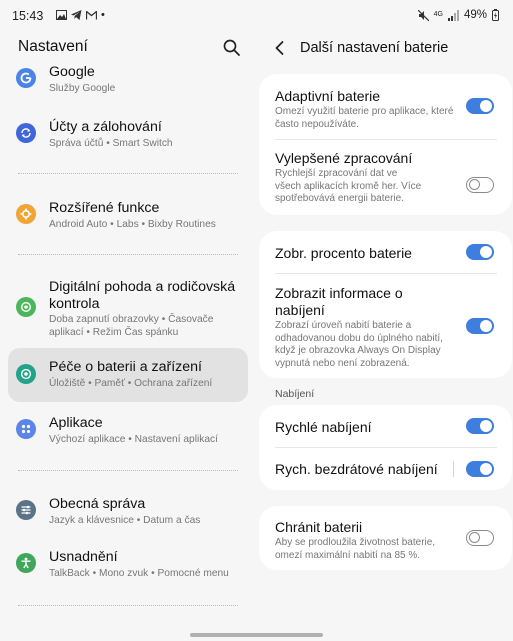  Describe the element at coordinates (83, 557) in the screenshot. I see `settings-item-title: Usnadnění` at that location.